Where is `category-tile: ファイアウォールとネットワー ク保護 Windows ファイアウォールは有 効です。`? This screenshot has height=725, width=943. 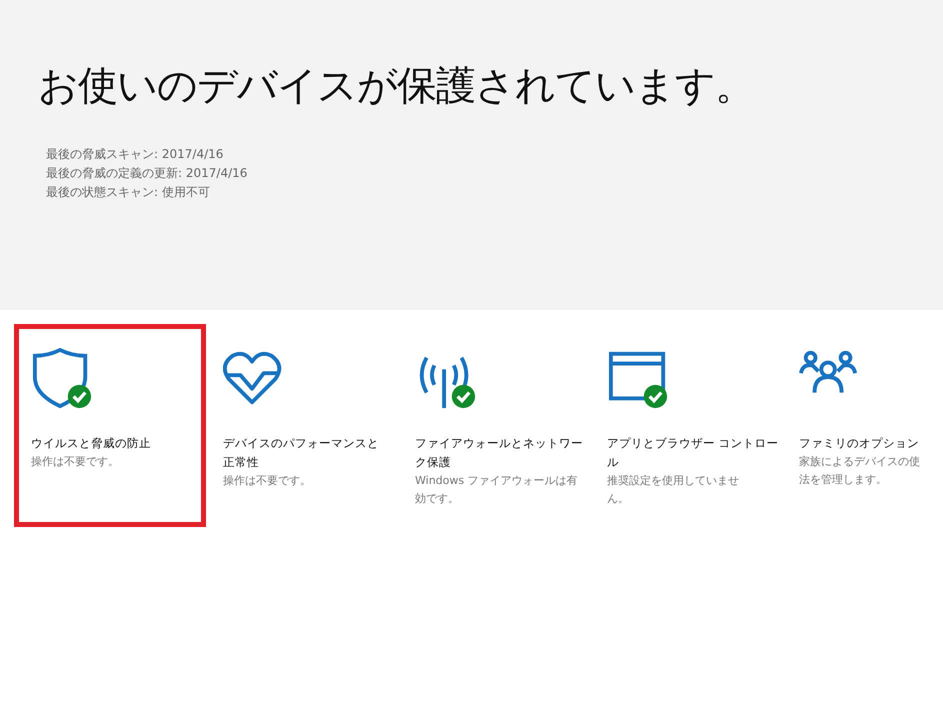 category-tile: ファイアウォールとネットワー ク保護 Windows ファイアウォールは有 効です。 is located at coordinates (494, 425).